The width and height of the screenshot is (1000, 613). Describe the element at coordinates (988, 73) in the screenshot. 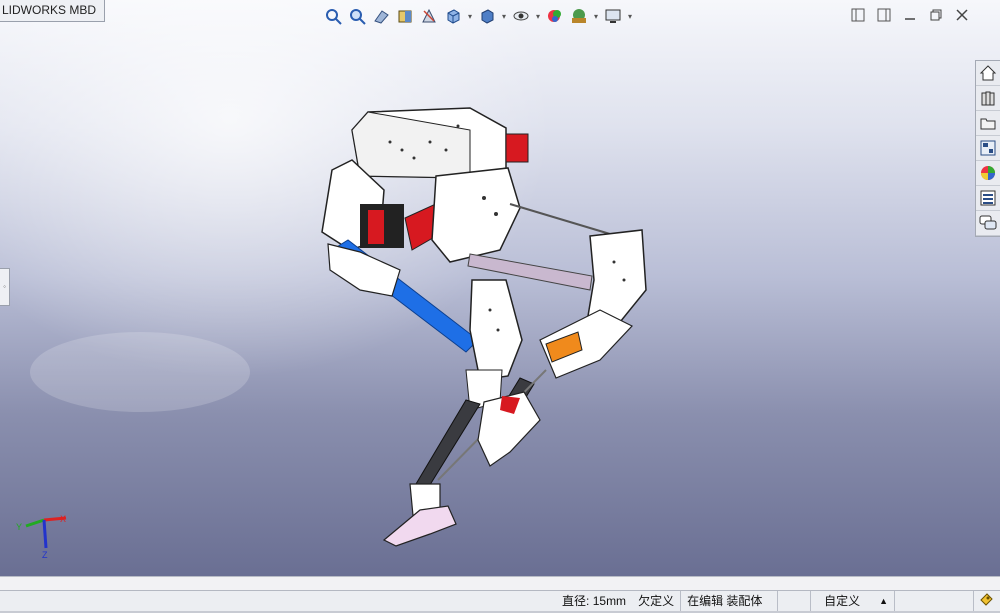

I see `solidworks-resources-icon` at that location.